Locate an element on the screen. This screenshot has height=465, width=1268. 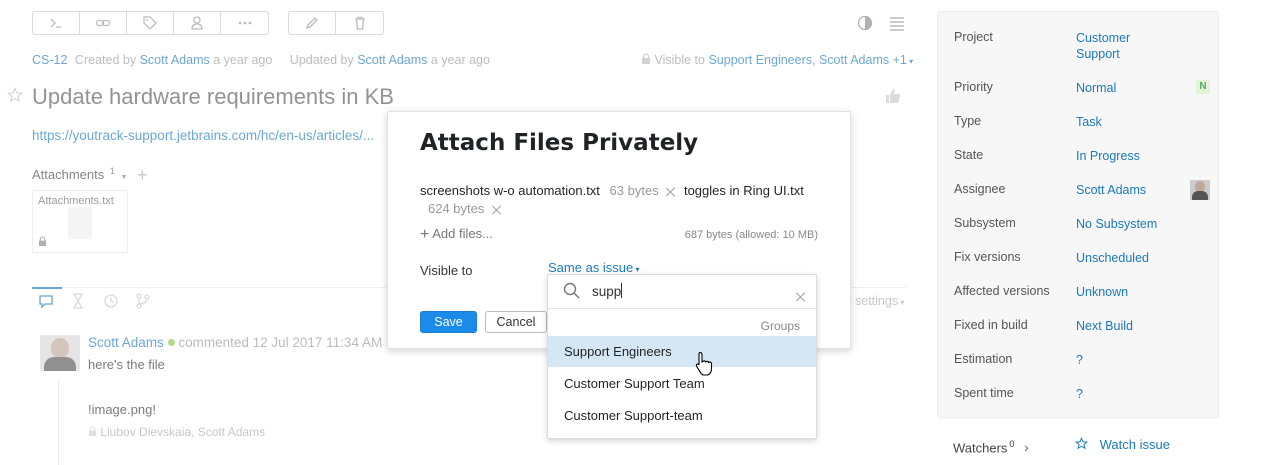
activity-settings: settings ▾ is located at coordinates (879, 301).